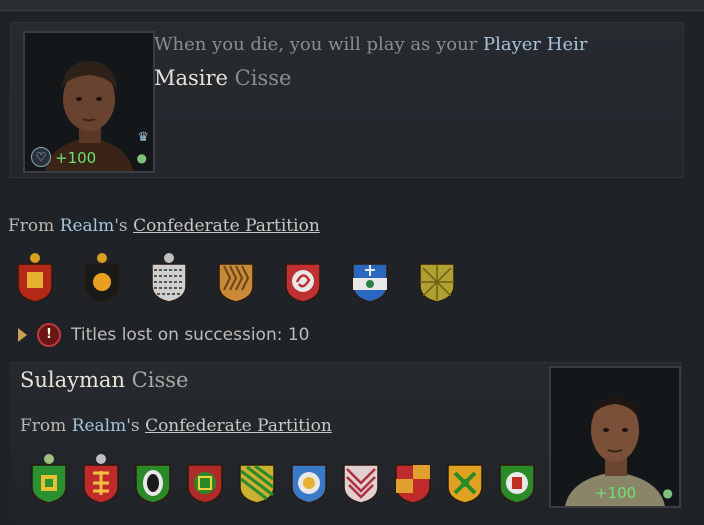 This screenshot has width=704, height=525. I want to click on top-strip, so click(352, 5).